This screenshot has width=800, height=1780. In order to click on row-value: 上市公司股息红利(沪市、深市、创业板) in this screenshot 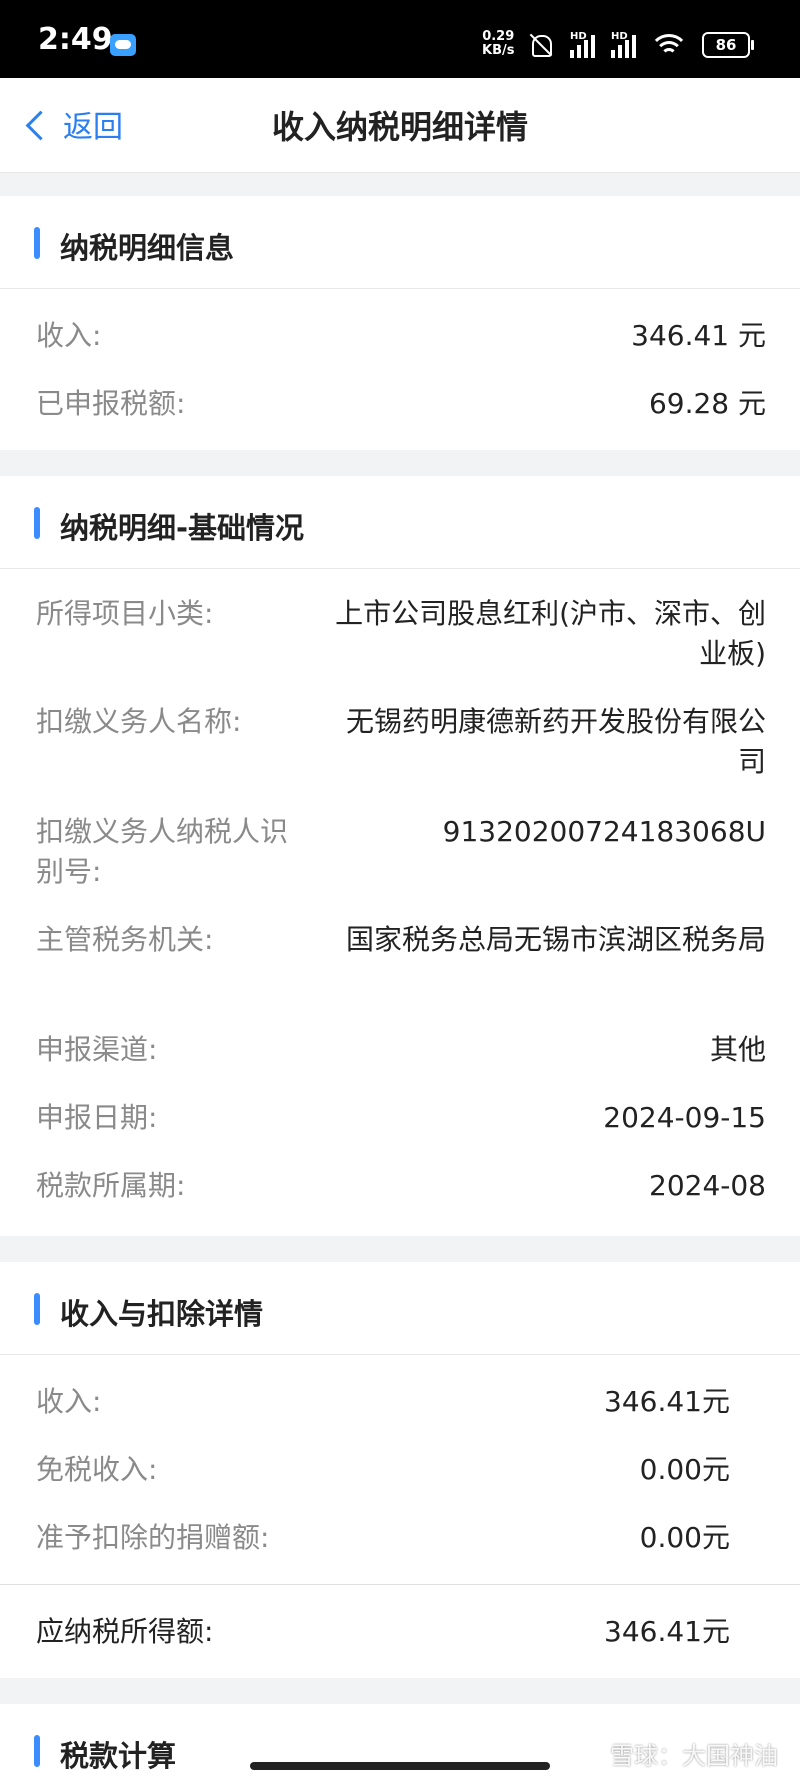, I will do `click(550, 633)`.